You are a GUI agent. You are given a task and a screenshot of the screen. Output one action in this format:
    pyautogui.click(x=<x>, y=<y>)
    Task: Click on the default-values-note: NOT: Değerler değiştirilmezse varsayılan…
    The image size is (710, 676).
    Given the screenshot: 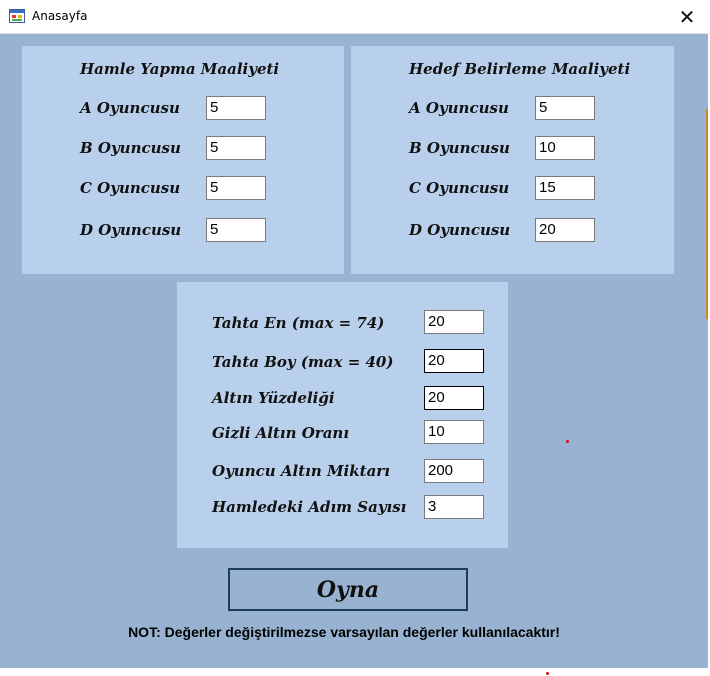 What is the action you would take?
    pyautogui.click(x=344, y=632)
    